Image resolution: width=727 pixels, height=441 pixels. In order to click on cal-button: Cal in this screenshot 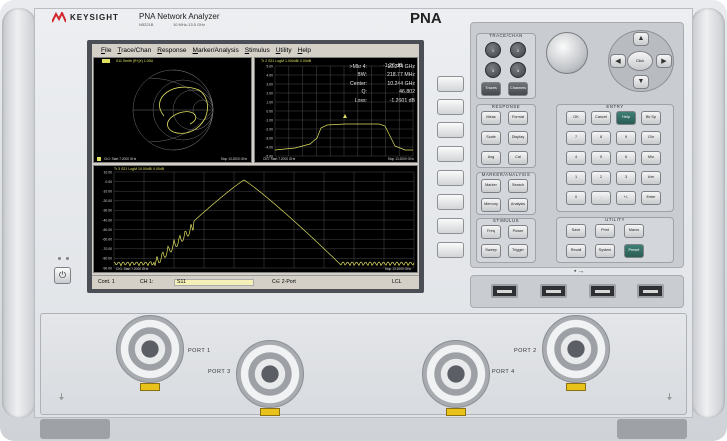, I will do `click(518, 158)`.